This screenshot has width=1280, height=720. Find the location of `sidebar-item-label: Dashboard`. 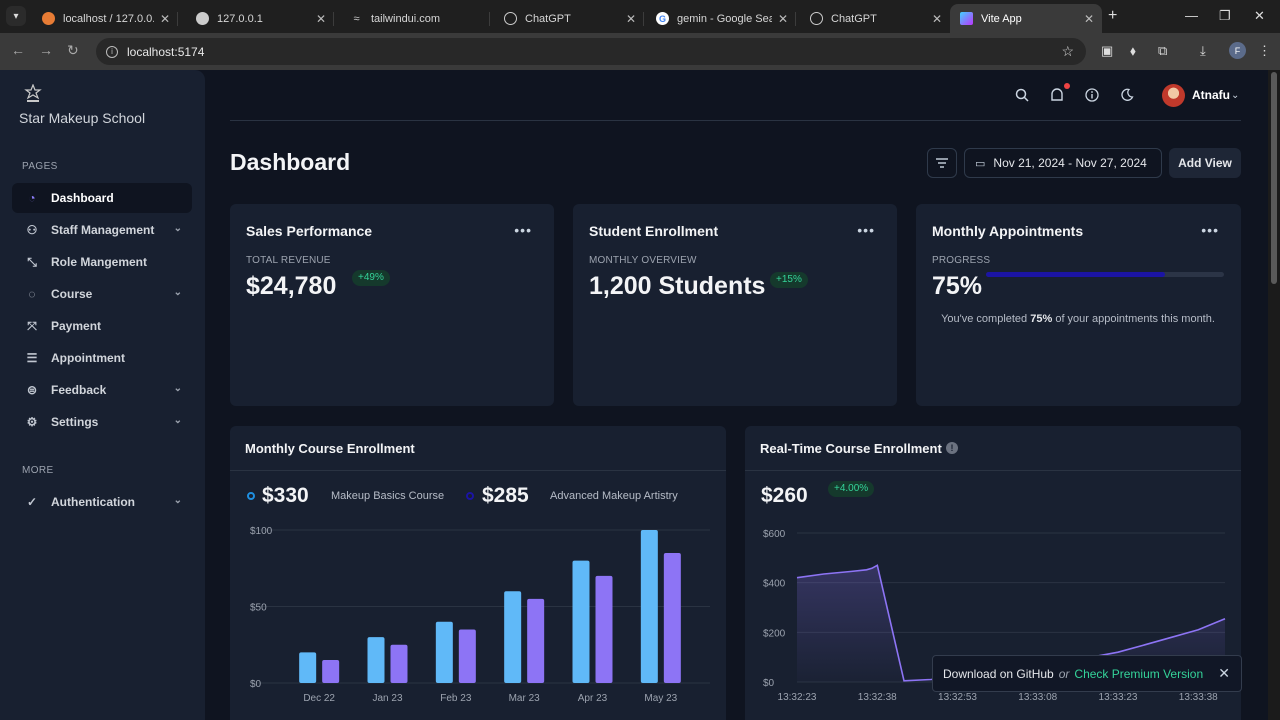

sidebar-item-label: Dashboard is located at coordinates (82, 198).